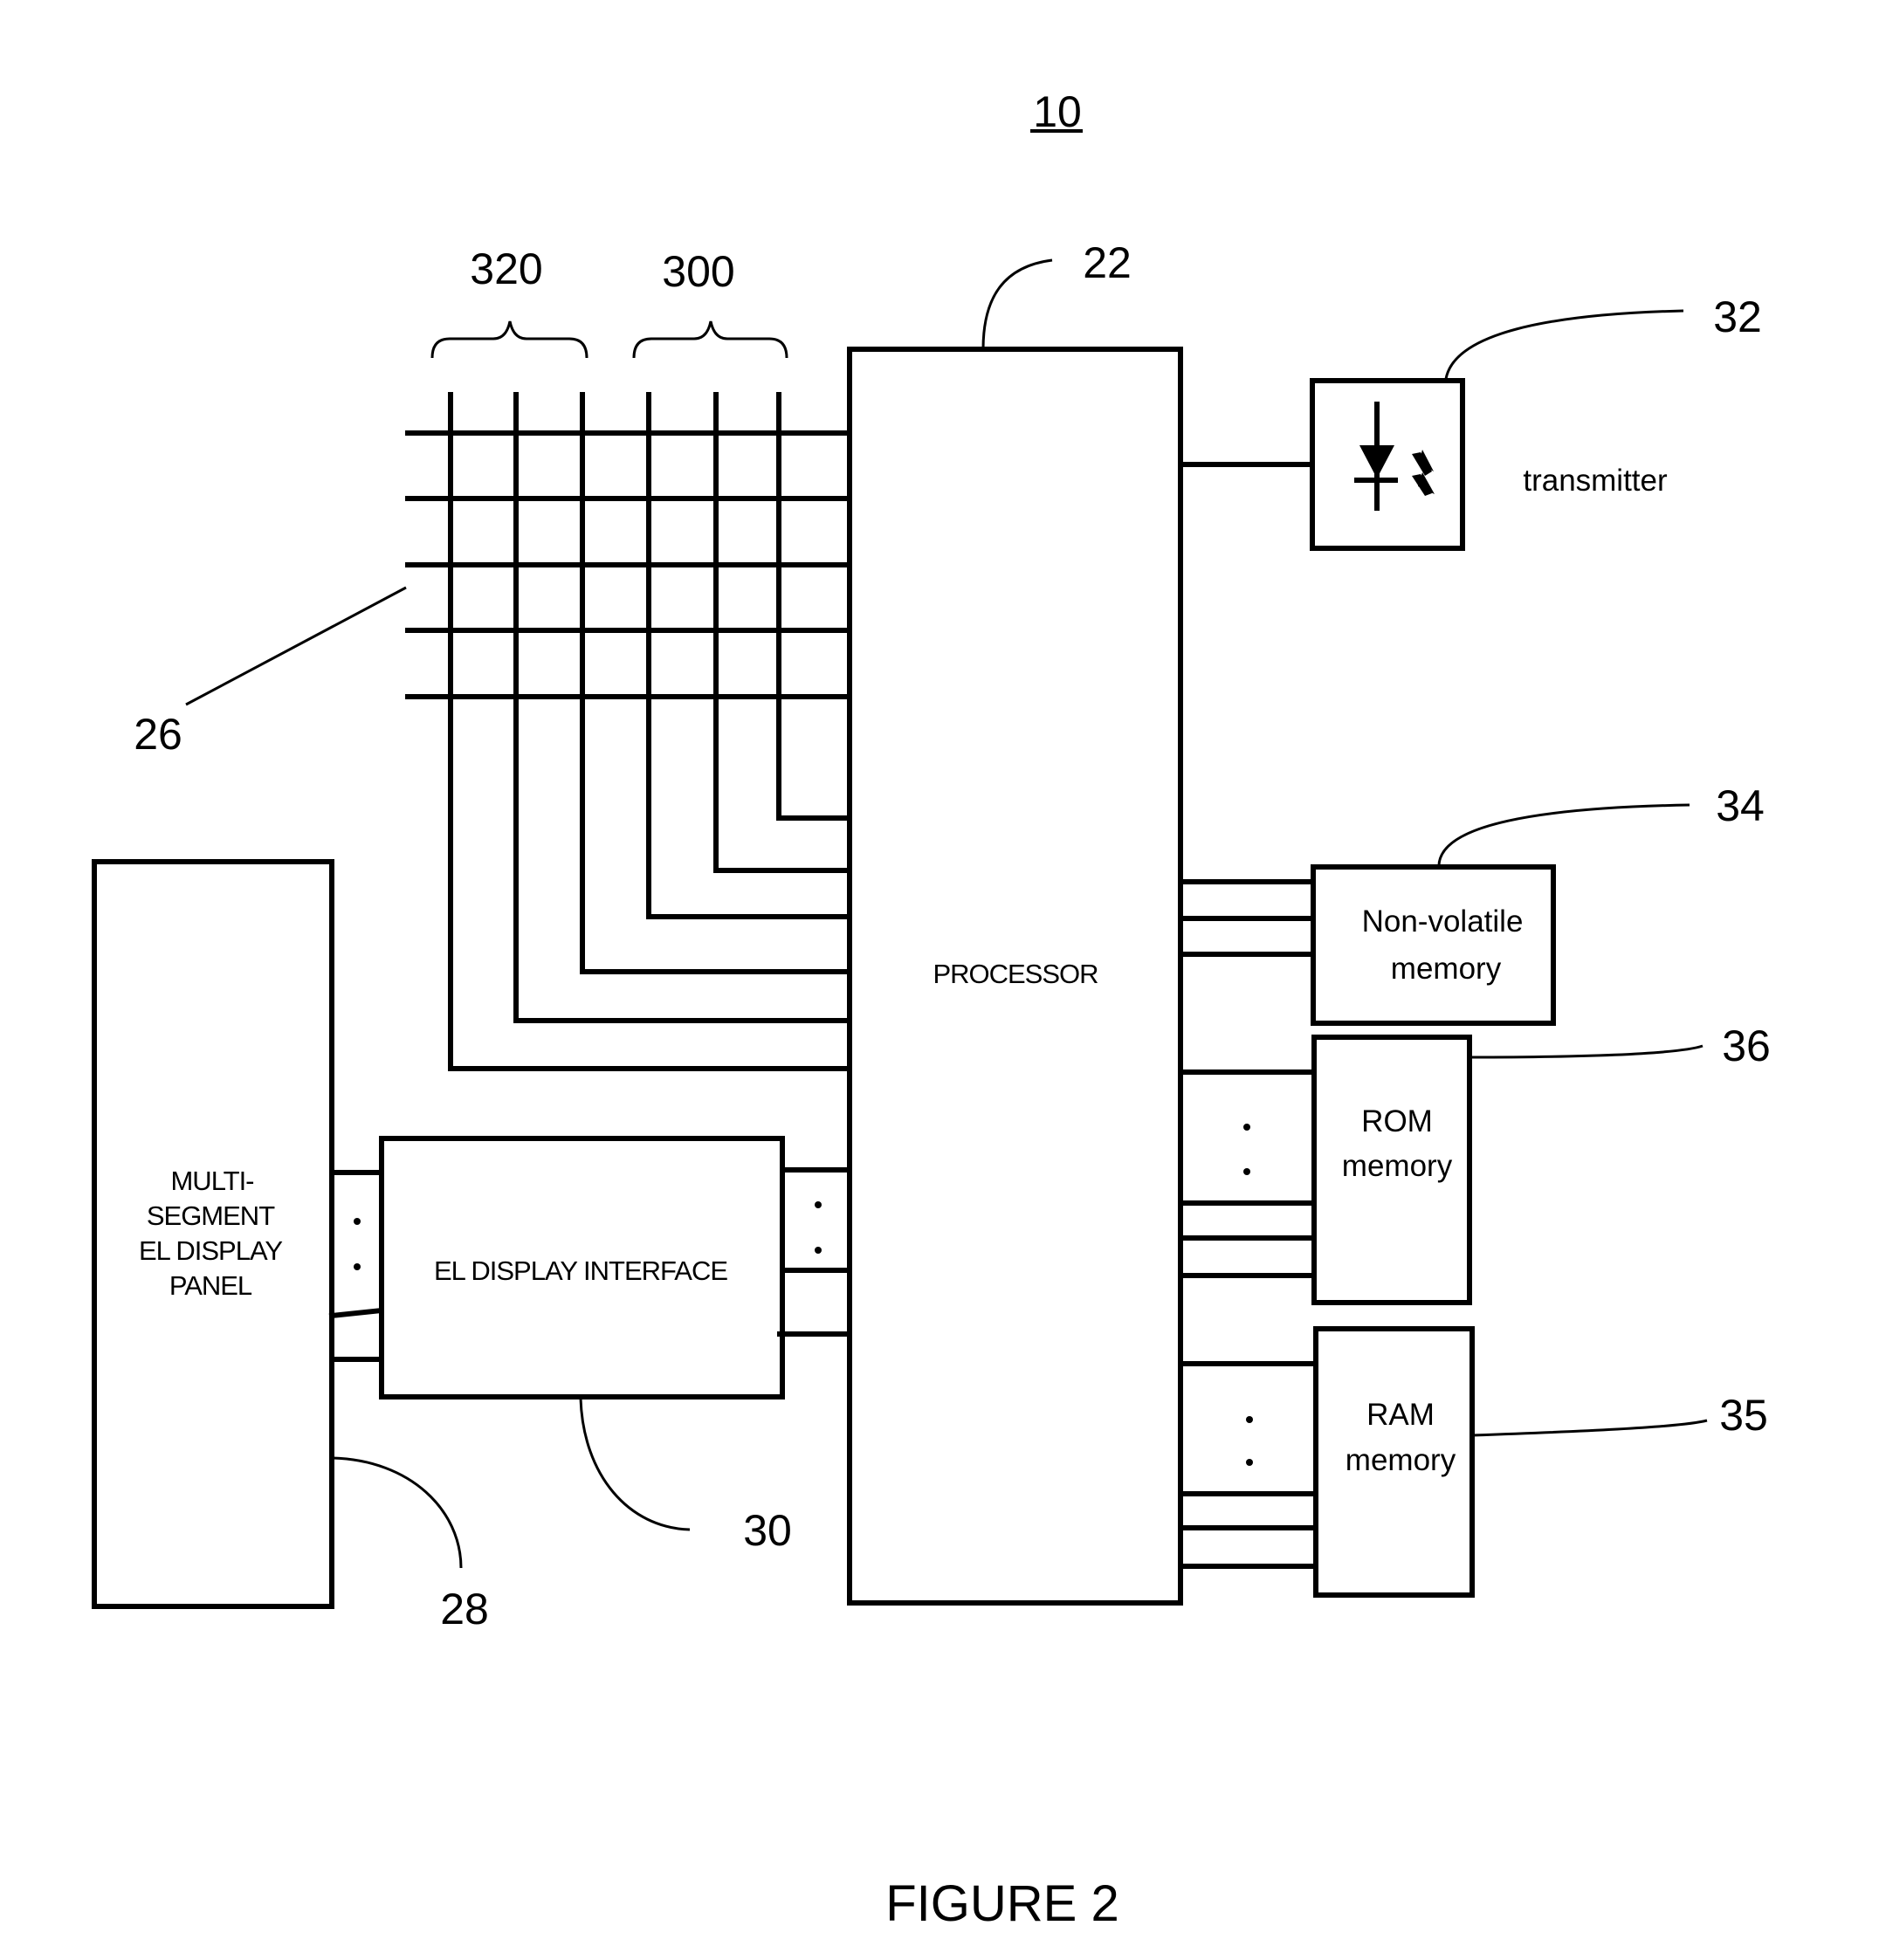 This screenshot has width=1879, height=1960. Describe the element at coordinates (1447, 969) in the screenshot. I see `nonvolatile-memory-label-line-2: memory` at that location.